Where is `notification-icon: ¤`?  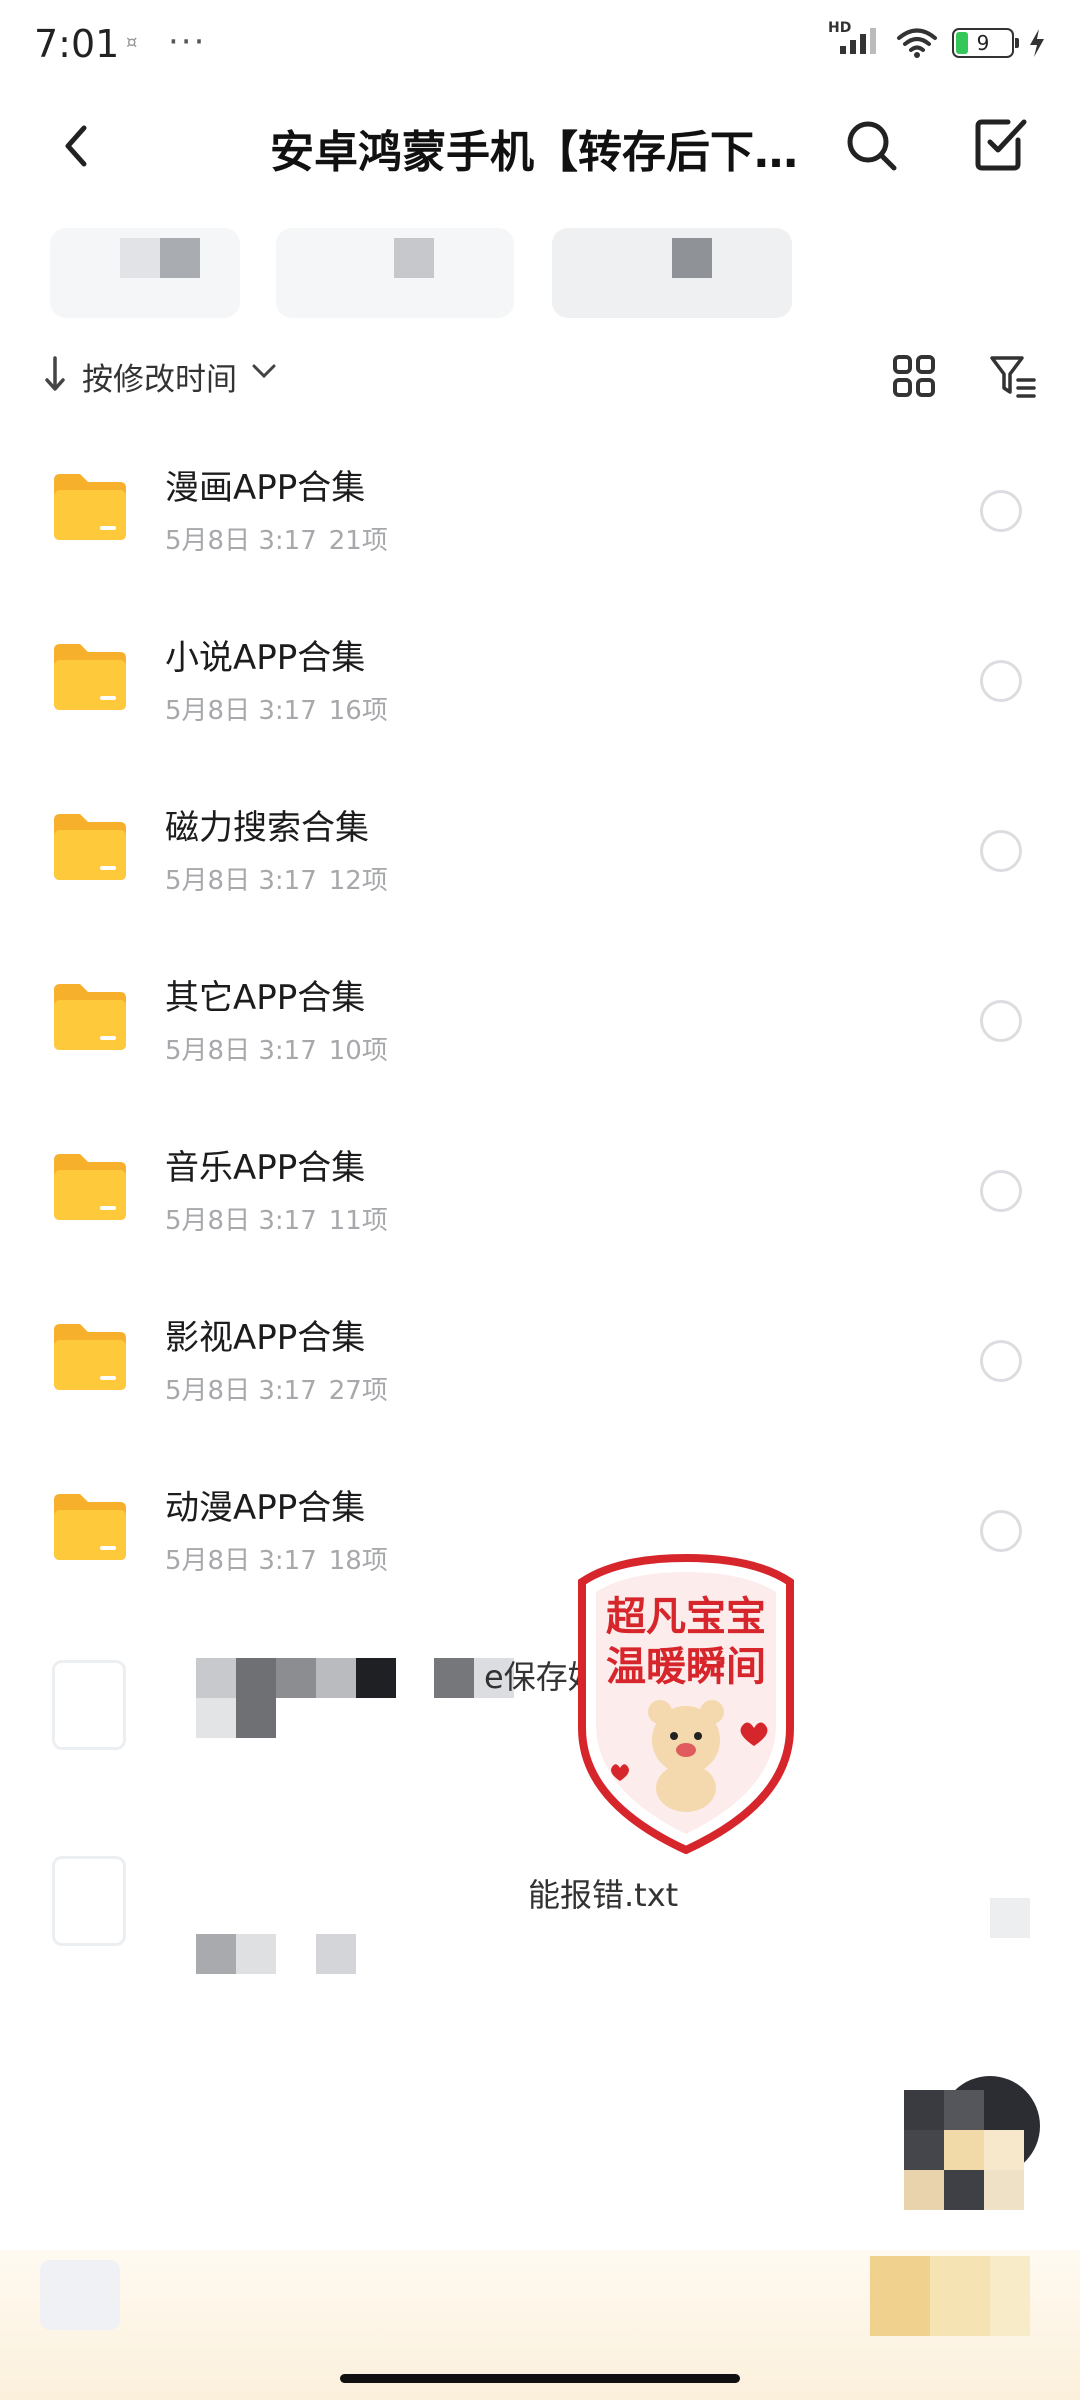 notification-icon: ¤ is located at coordinates (132, 42).